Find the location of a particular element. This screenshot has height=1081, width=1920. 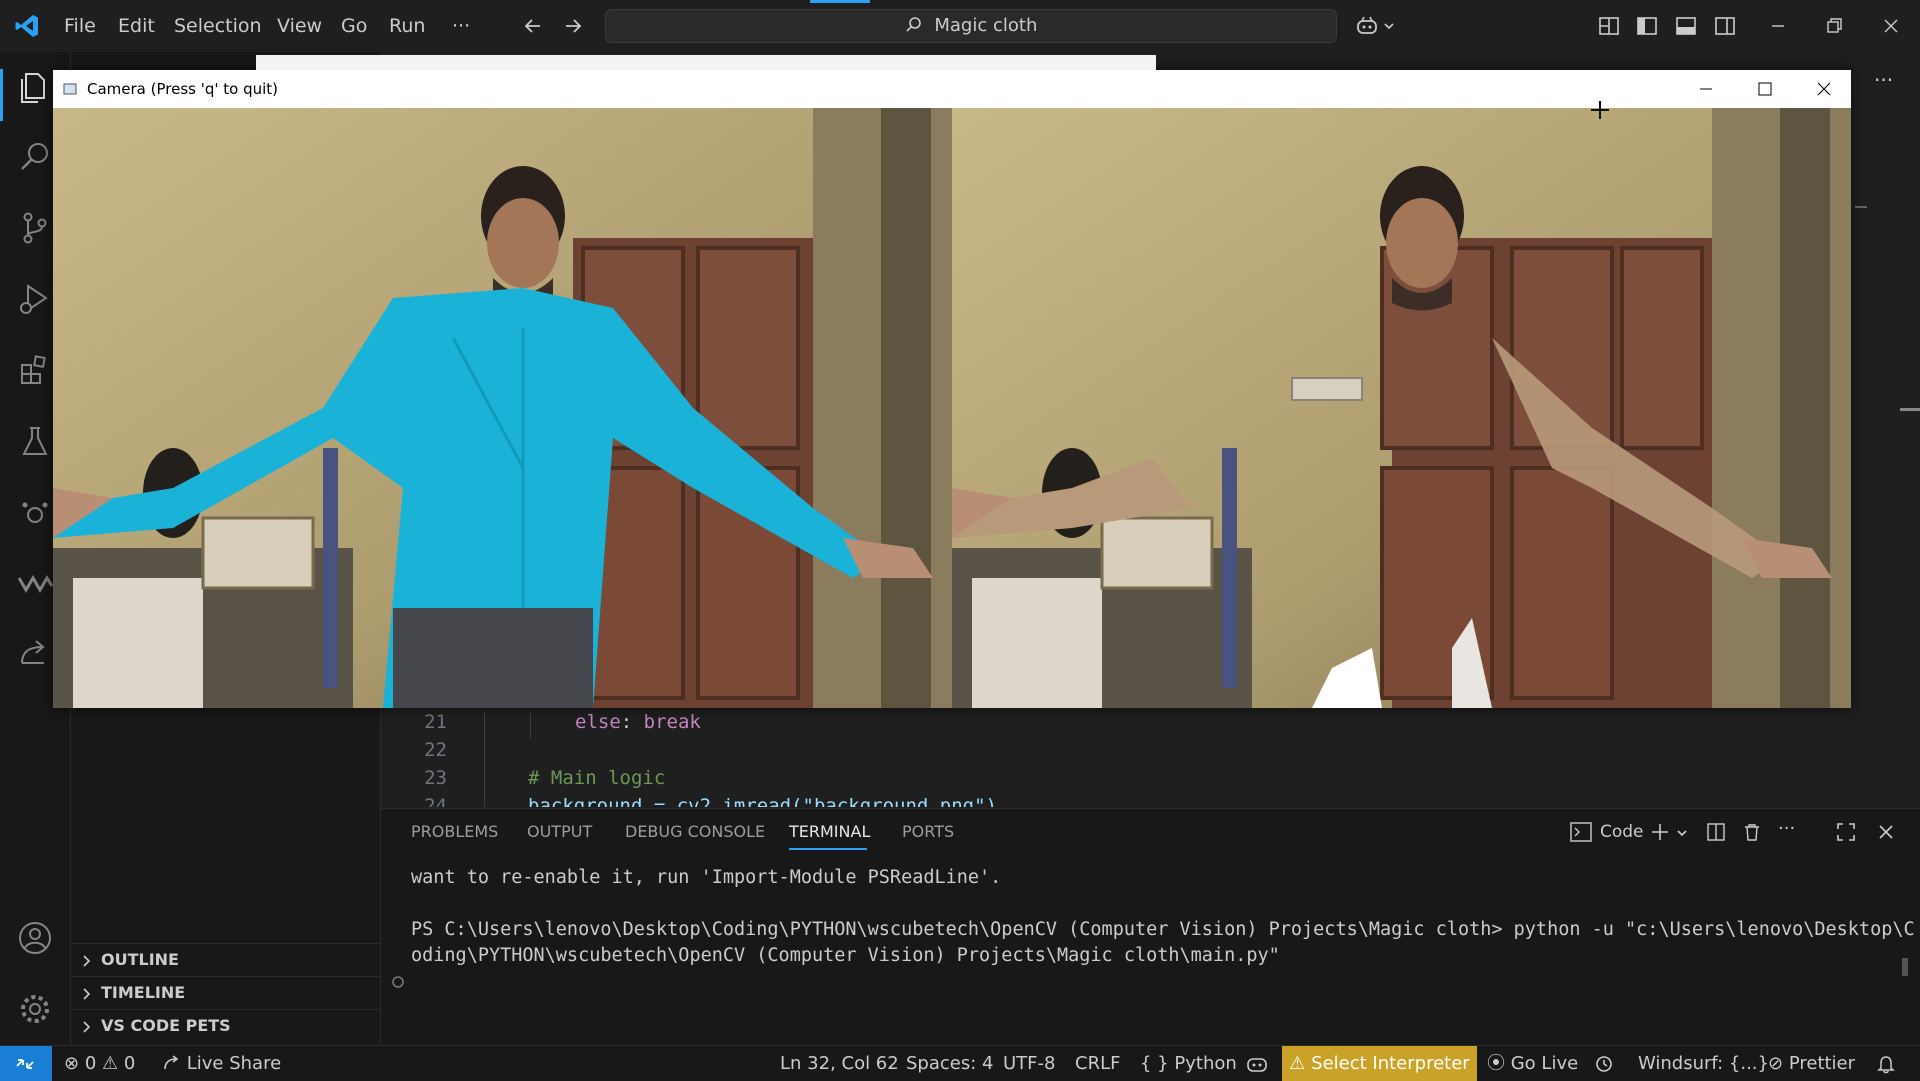

menu-run: Run is located at coordinates (407, 26).